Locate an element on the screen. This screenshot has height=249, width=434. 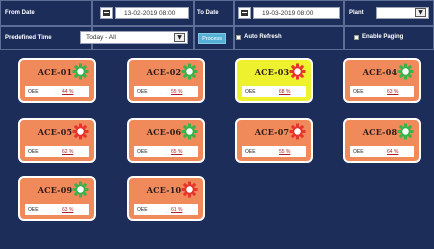
oee-row: OEE 64 % is located at coordinates (382, 151).